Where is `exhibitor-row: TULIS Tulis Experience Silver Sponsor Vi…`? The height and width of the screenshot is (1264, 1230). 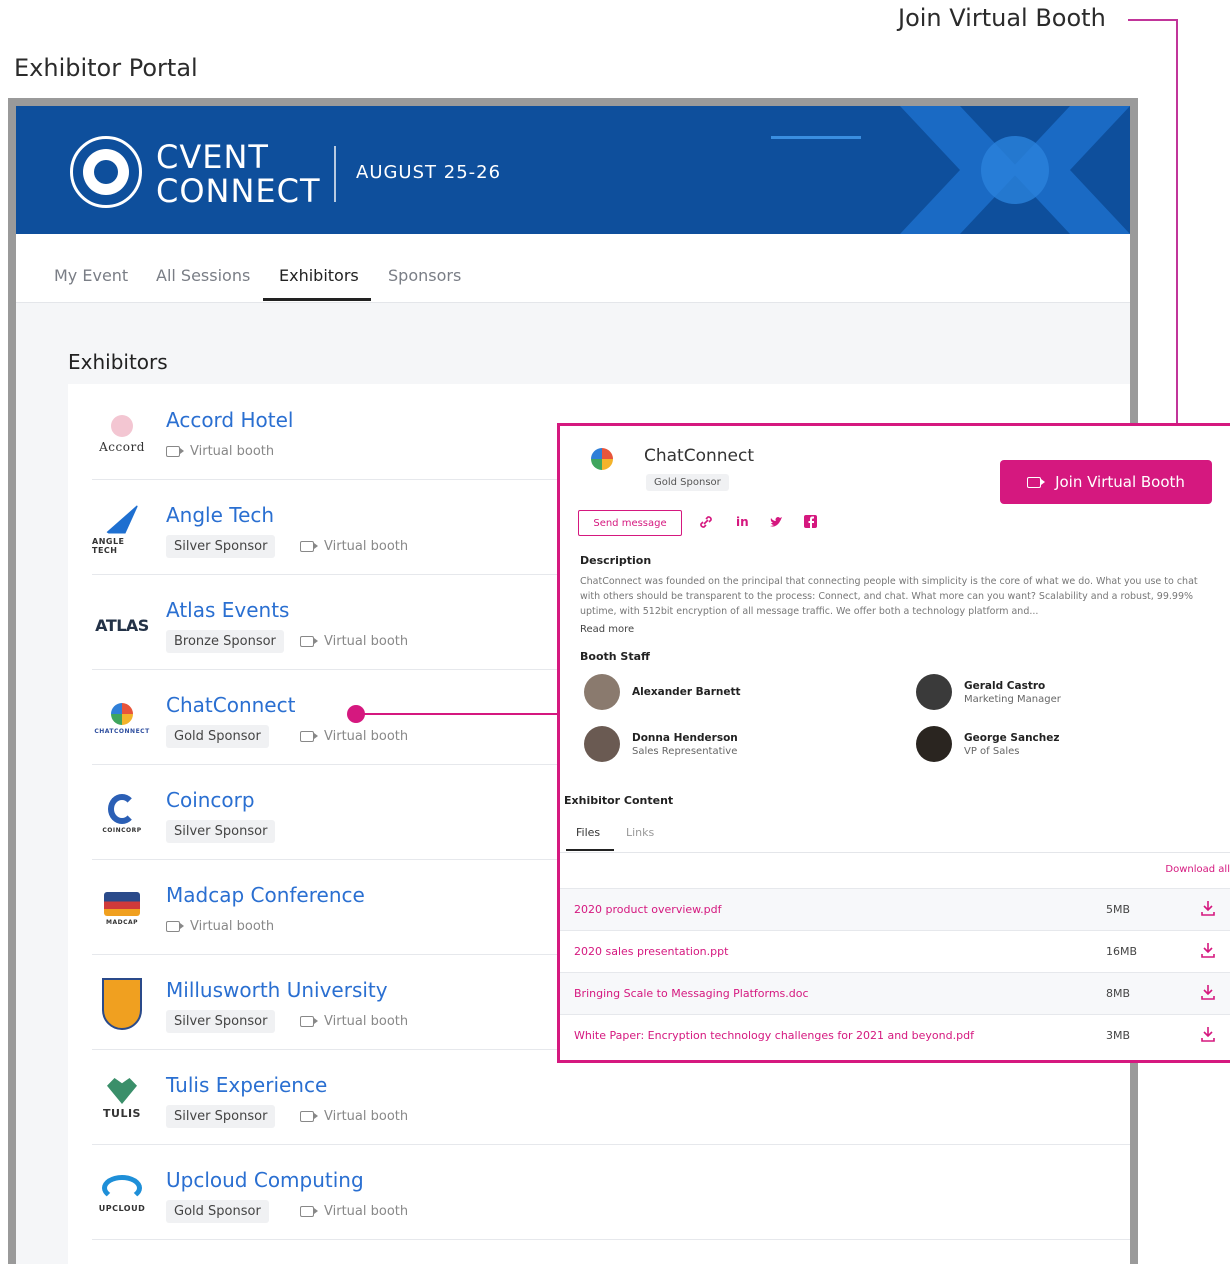
exhibitor-row: TULIS Tulis Experience Silver Sponsor Vi… is located at coordinates (611, 1097).